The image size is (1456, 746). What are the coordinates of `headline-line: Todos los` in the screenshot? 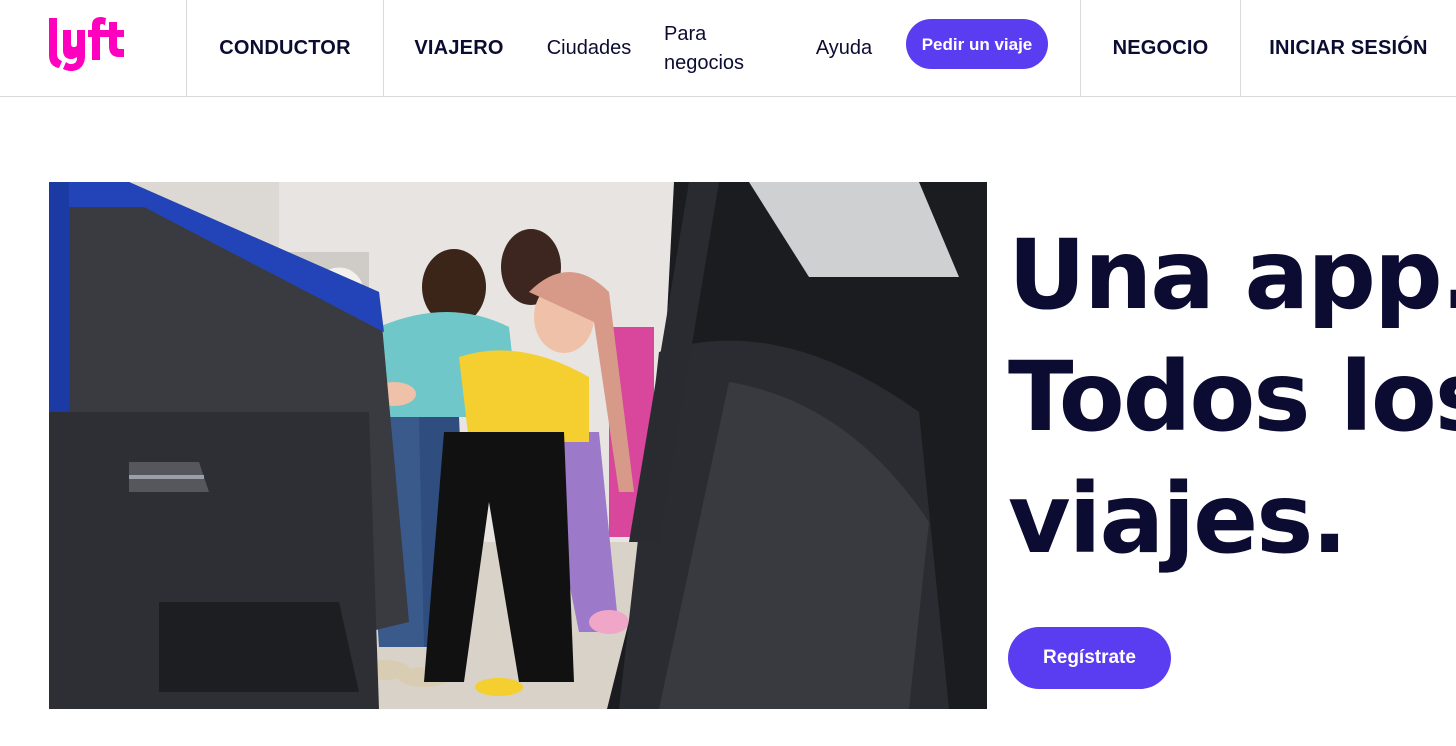 It's located at (1232, 397).